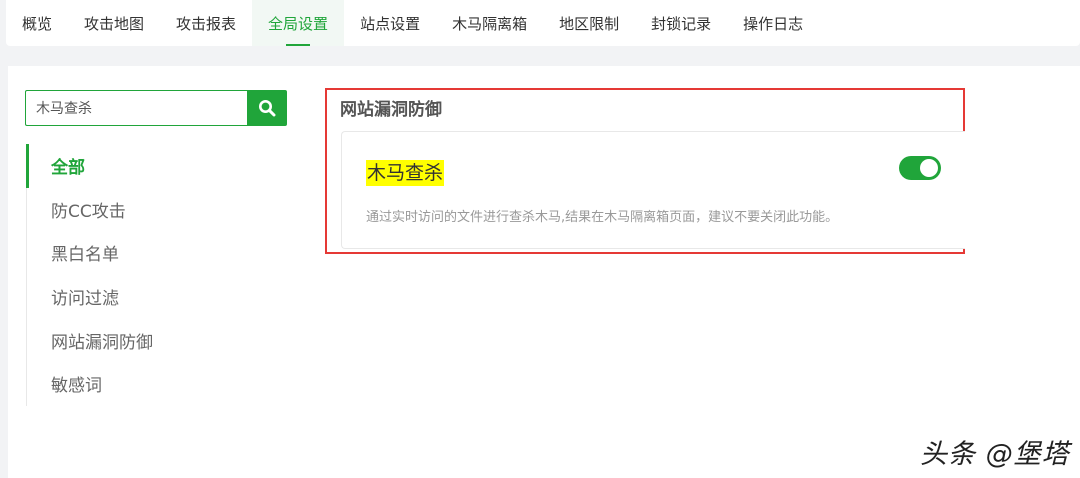  I want to click on search-box, so click(156, 108).